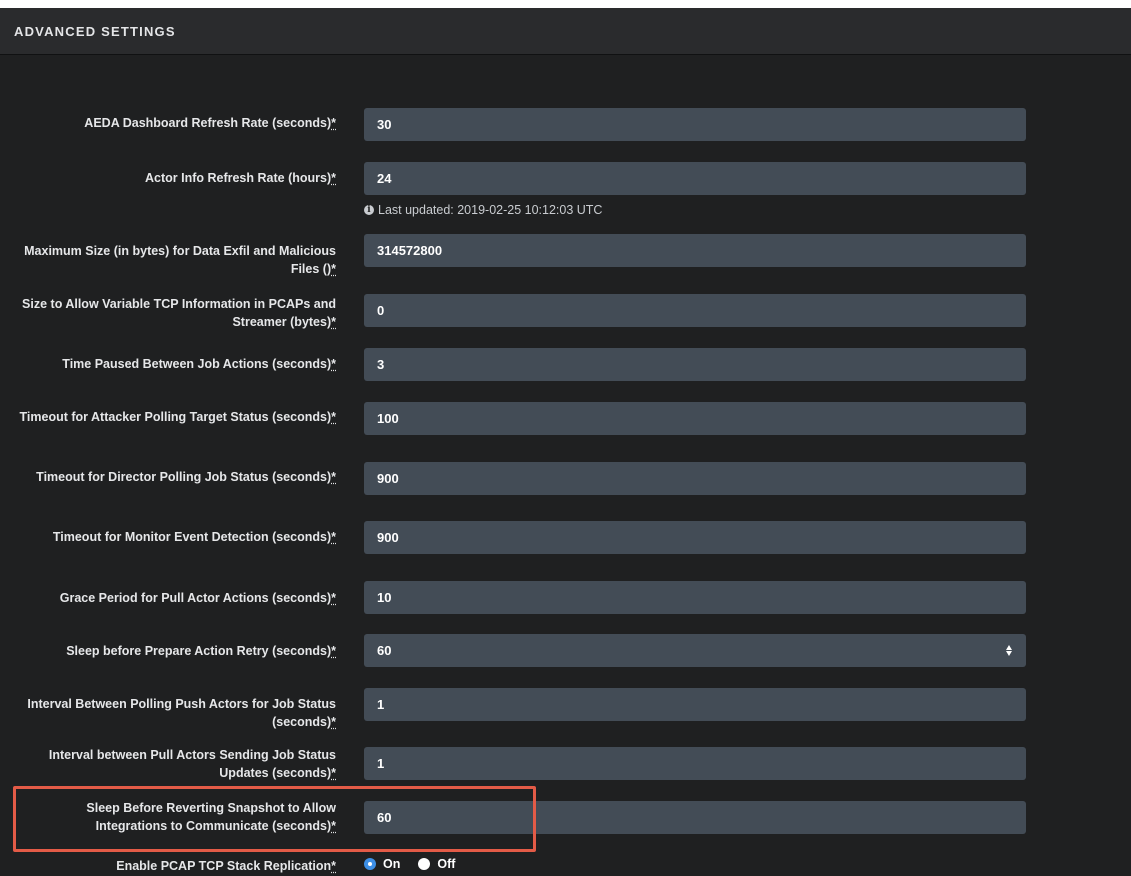  I want to click on info-icon: i, so click(369, 210).